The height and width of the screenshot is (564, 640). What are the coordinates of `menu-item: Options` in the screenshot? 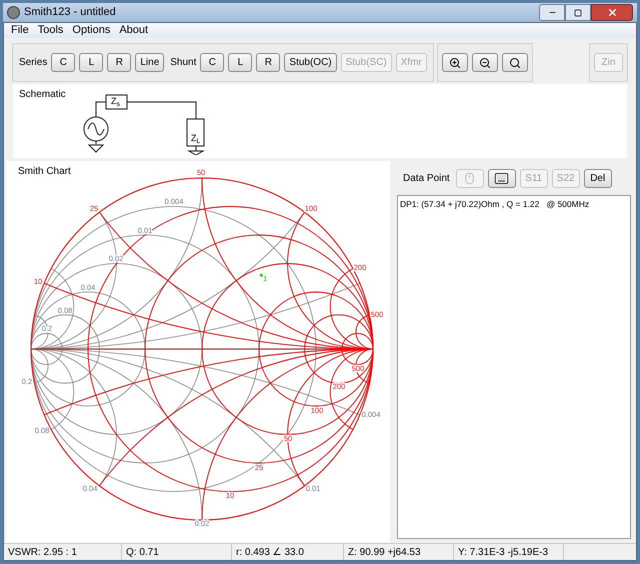 It's located at (91, 30).